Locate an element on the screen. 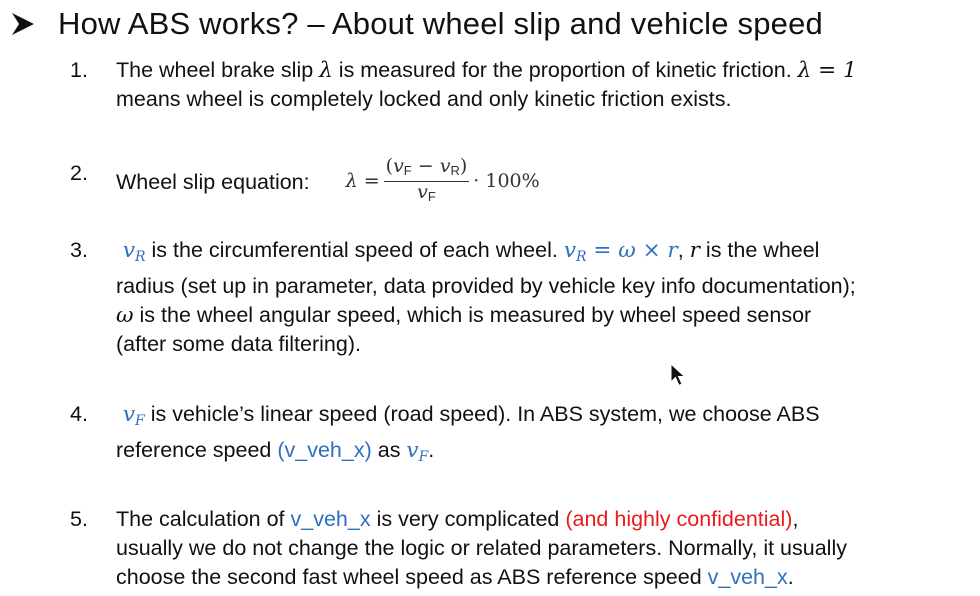 The width and height of the screenshot is (980, 596). math-lambda-equals-one: λ = 1 is located at coordinates (827, 70).